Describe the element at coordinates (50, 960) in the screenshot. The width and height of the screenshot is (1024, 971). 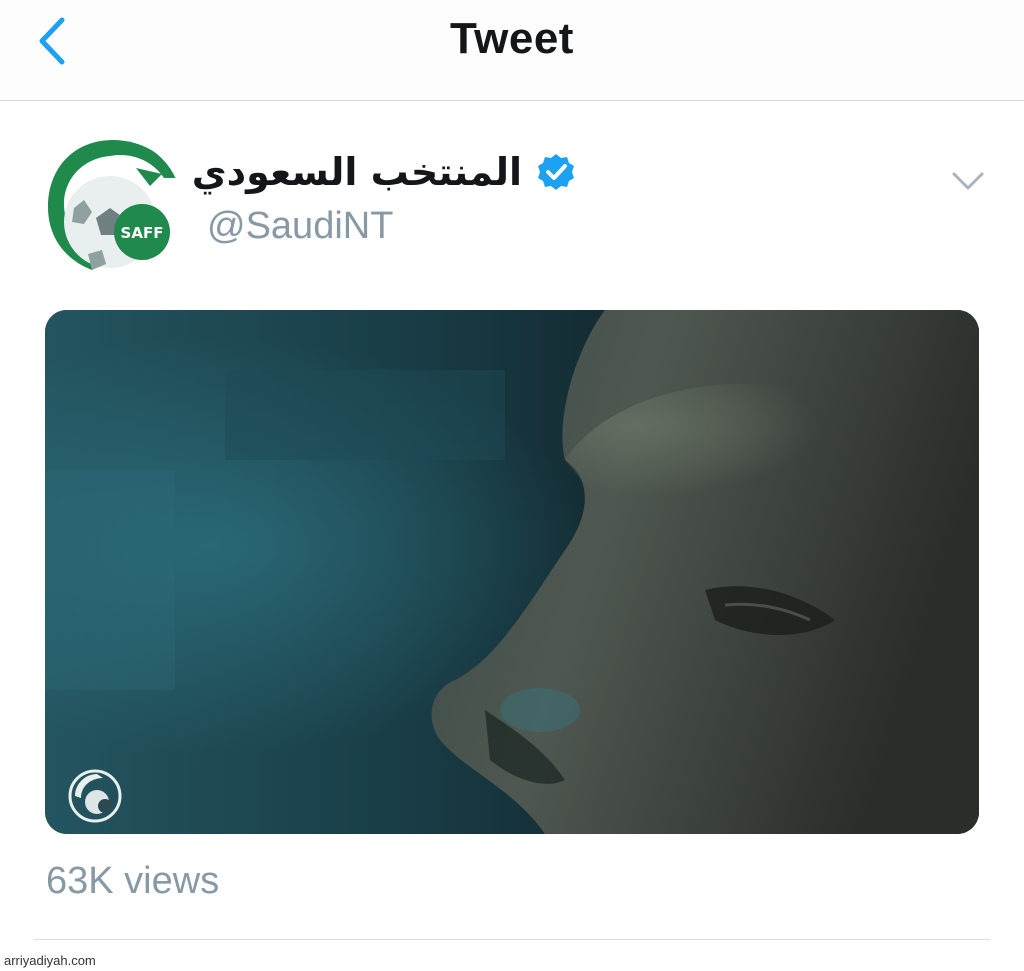
I see `source-watermark: arriyadiyah.com` at that location.